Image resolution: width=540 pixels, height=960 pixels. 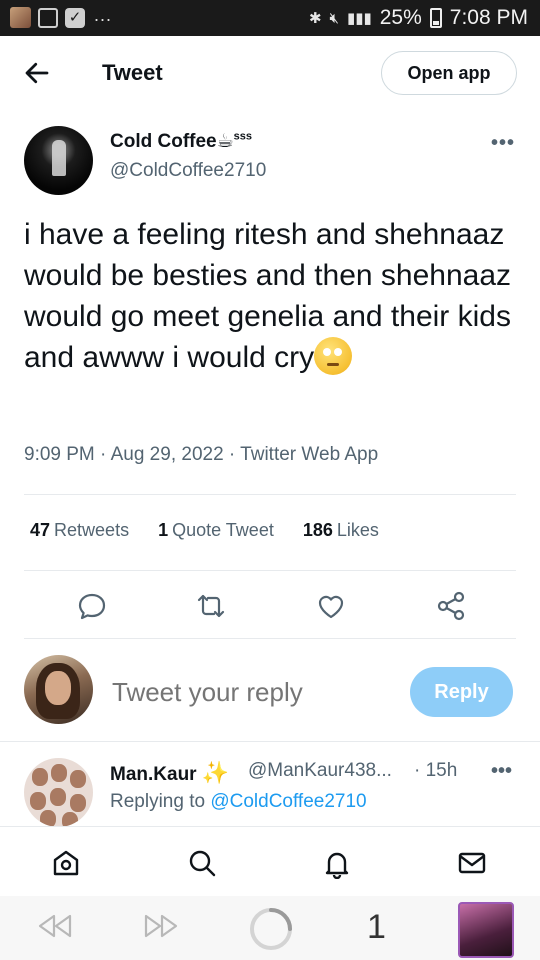 What do you see at coordinates (400, 17) in the screenshot?
I see `battery-percent: 25%` at bounding box center [400, 17].